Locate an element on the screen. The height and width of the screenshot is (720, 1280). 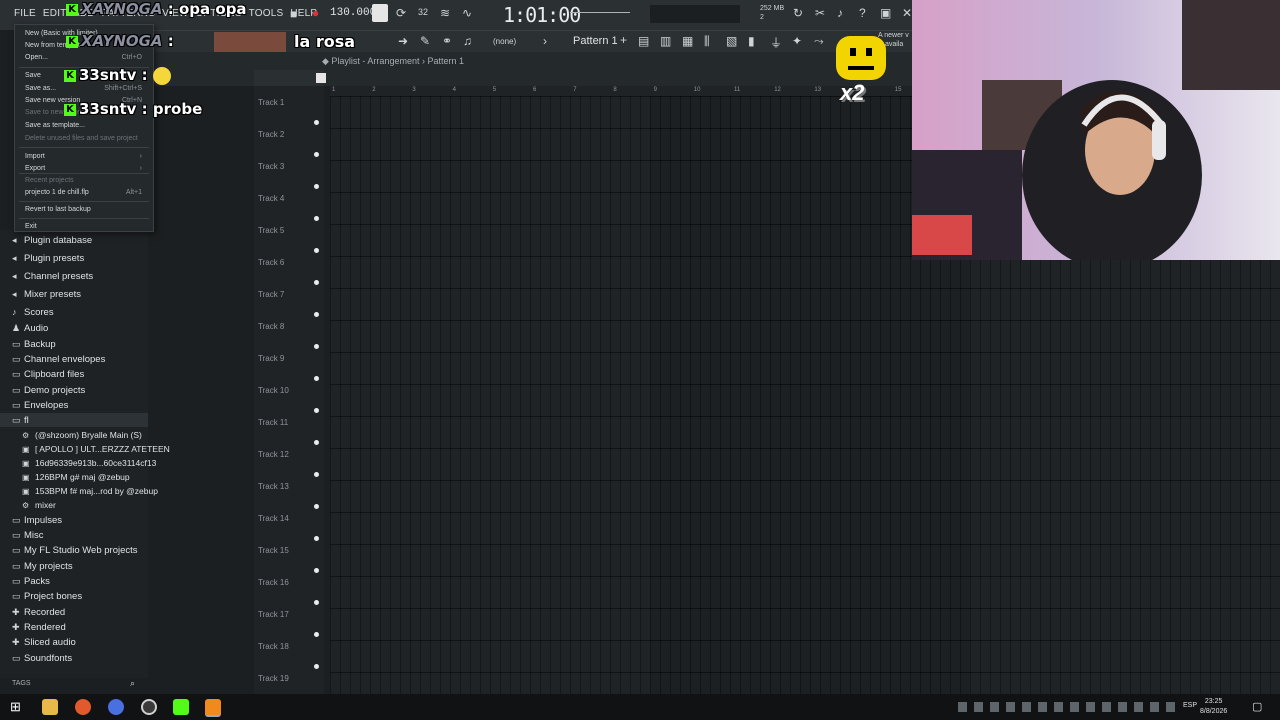
track-name: Track 18 is located at coordinates (273, 646).